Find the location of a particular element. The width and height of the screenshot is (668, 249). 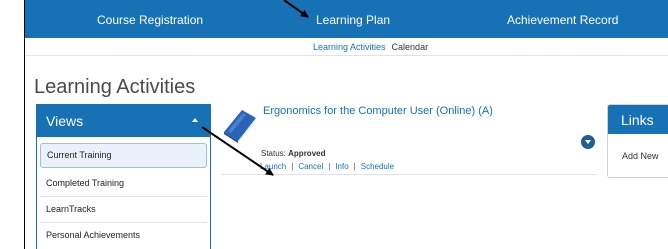

cancel-link: Cancel is located at coordinates (310, 166).